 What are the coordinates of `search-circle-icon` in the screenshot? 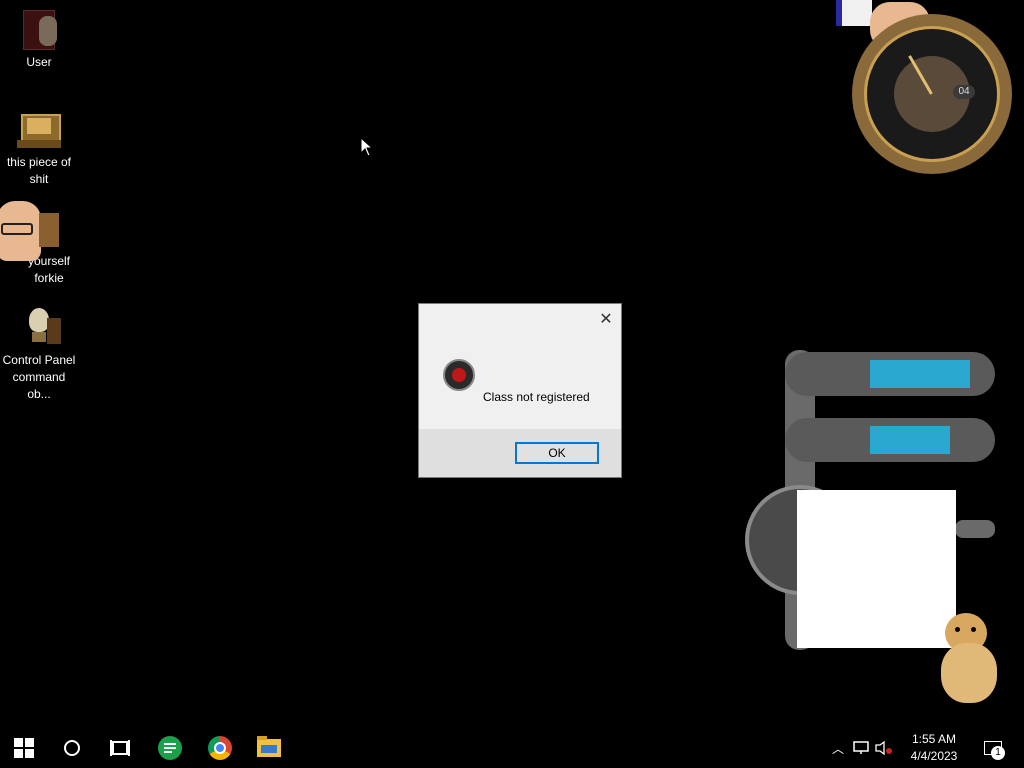 It's located at (72, 748).